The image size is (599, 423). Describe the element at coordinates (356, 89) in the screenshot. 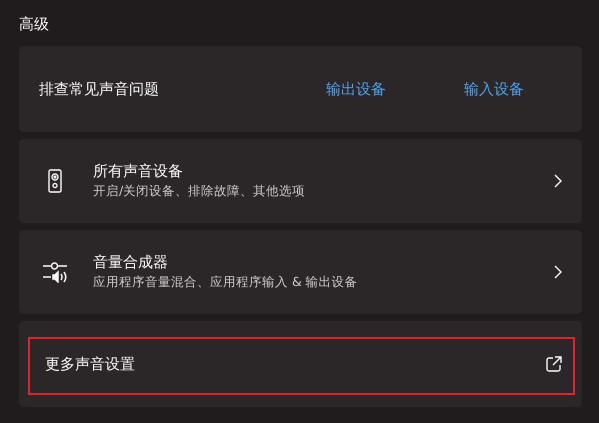

I see `device-link: 输出设备` at that location.